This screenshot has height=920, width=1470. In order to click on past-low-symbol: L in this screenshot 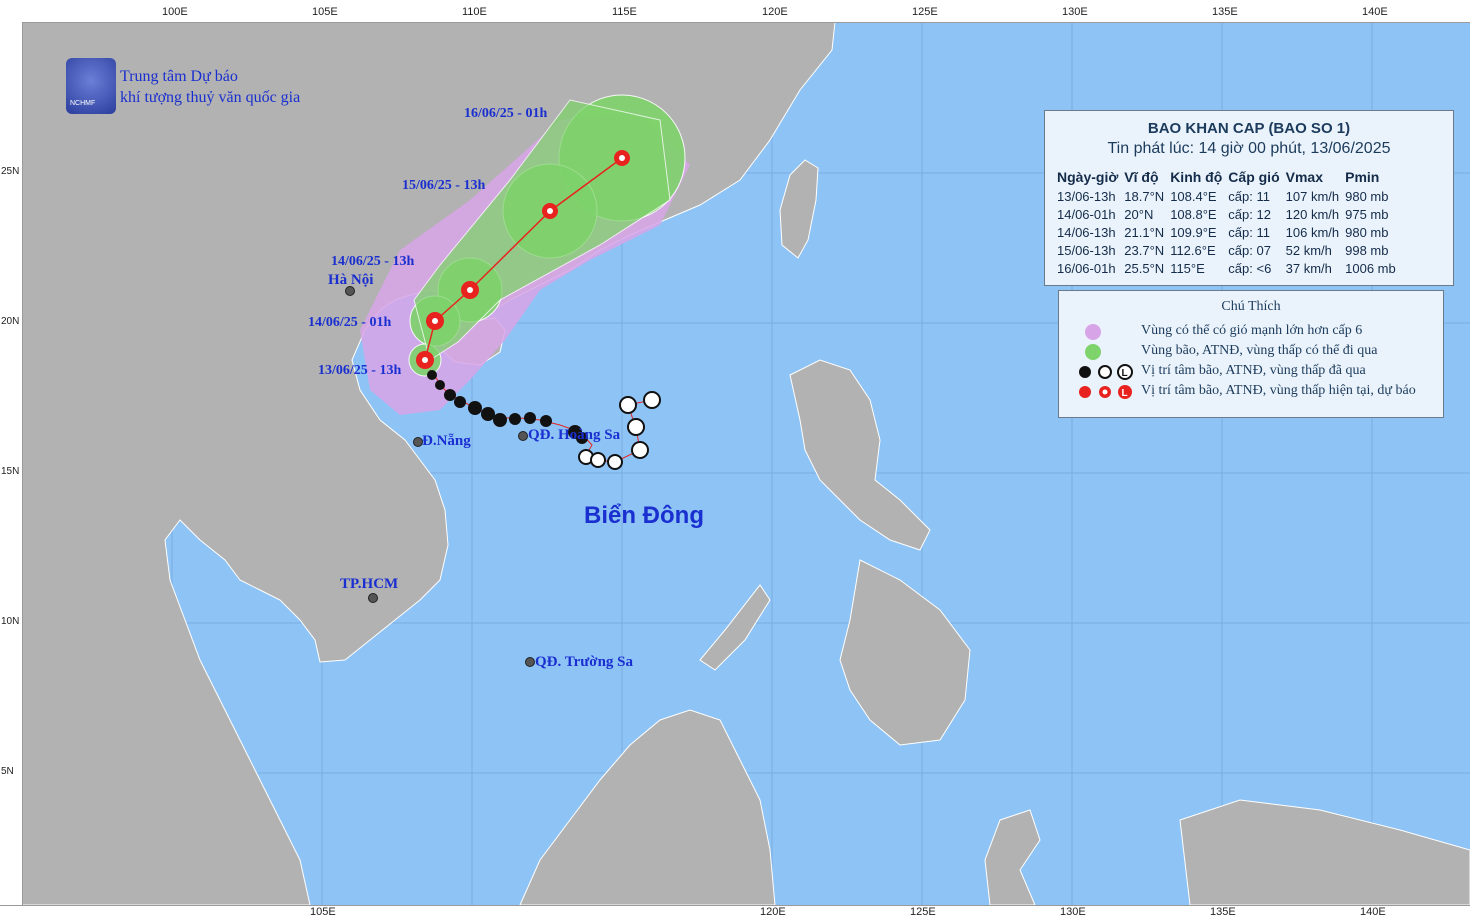, I will do `click(1125, 373)`.